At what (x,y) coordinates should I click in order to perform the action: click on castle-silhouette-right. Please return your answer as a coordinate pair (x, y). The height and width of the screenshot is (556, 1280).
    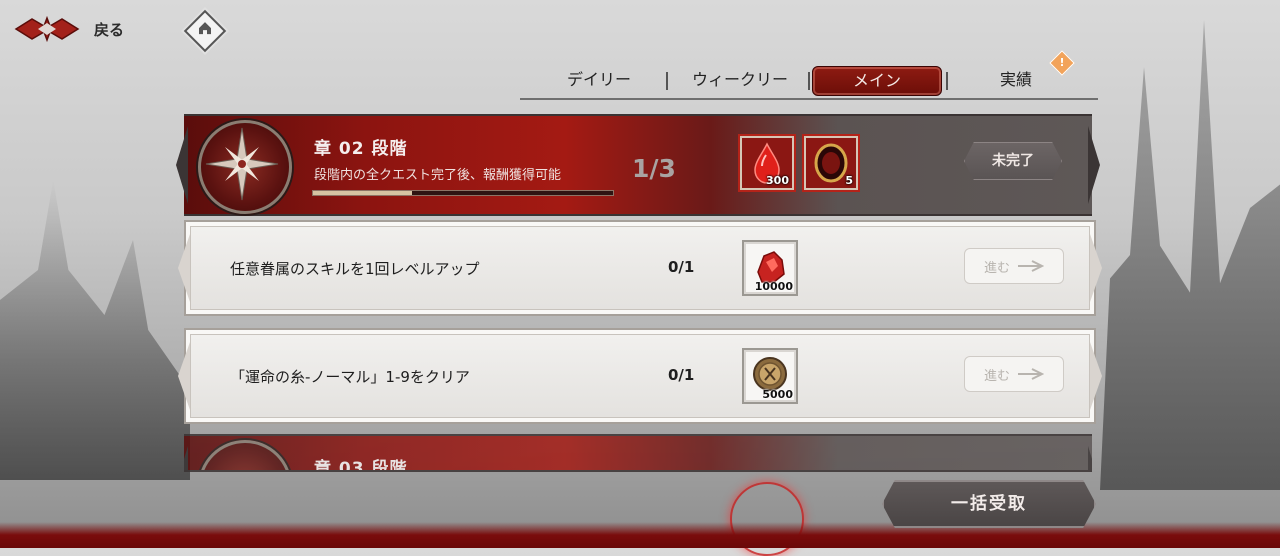
    Looking at the image, I should click on (1190, 255).